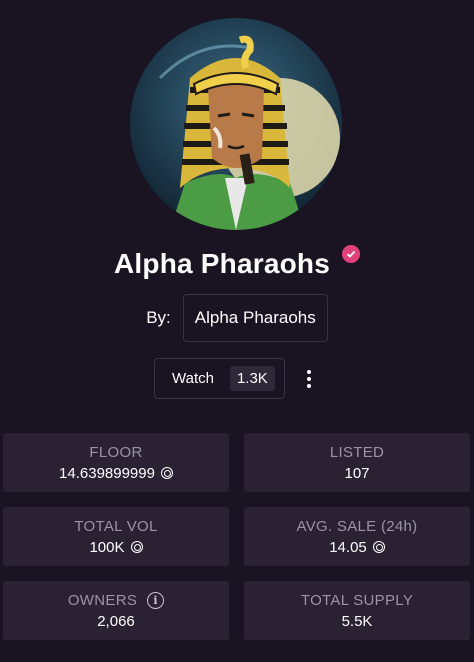  I want to click on stat-value: 14.05, so click(357, 547).